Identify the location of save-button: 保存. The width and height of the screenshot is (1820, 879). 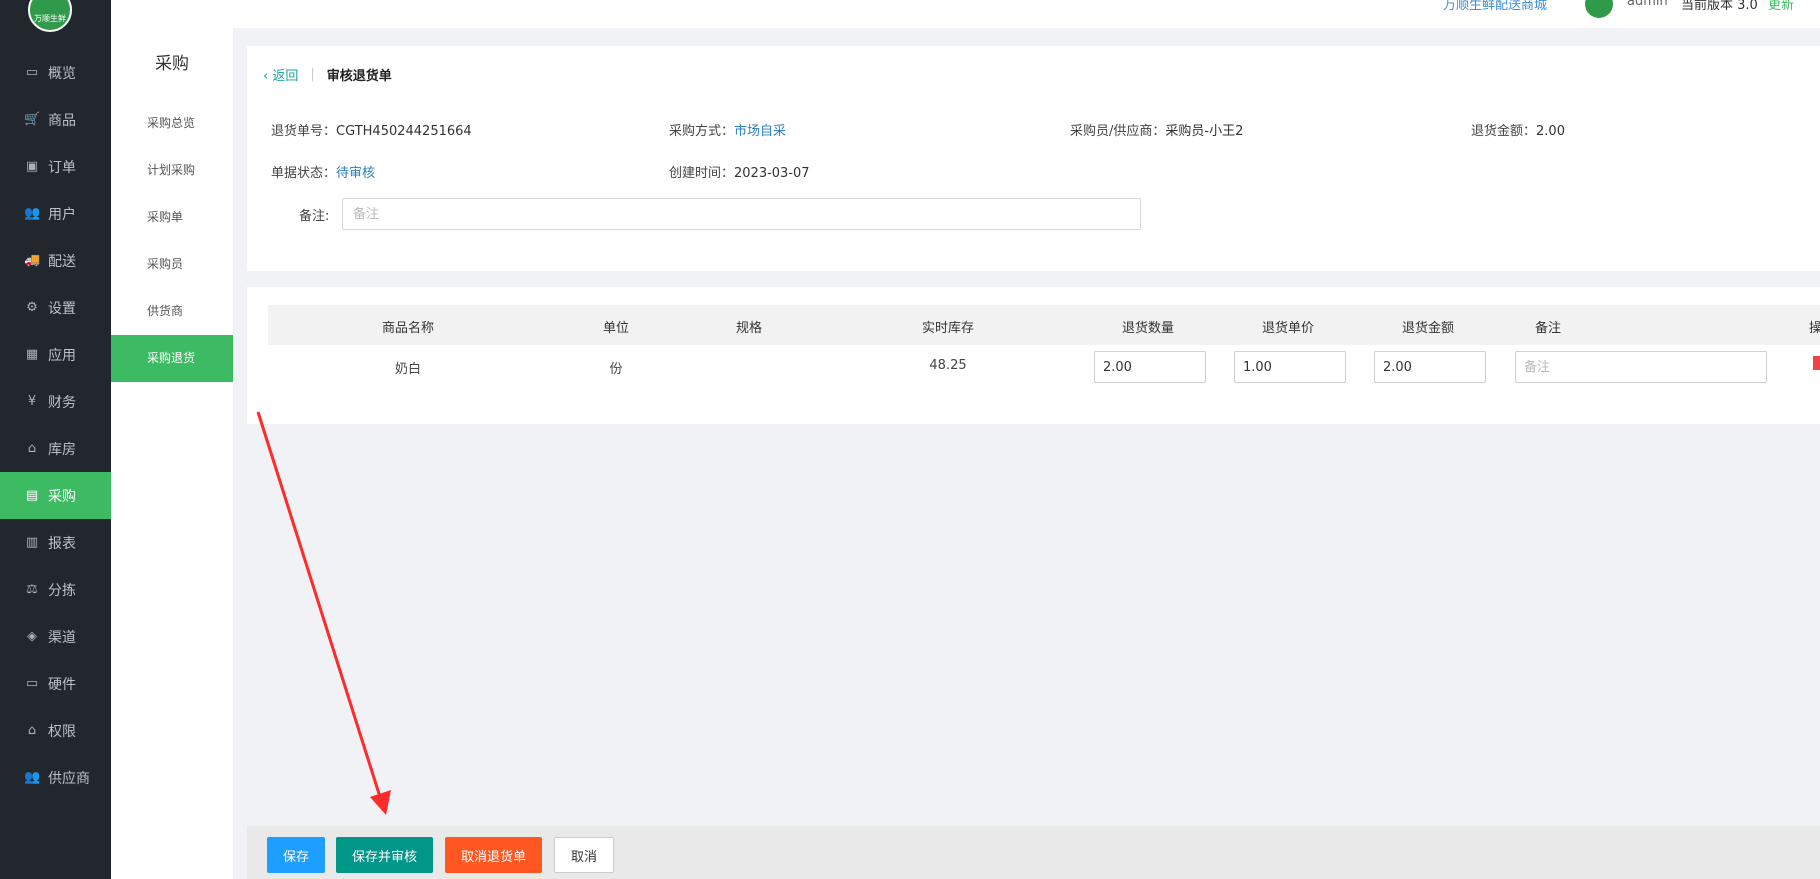
(296, 855).